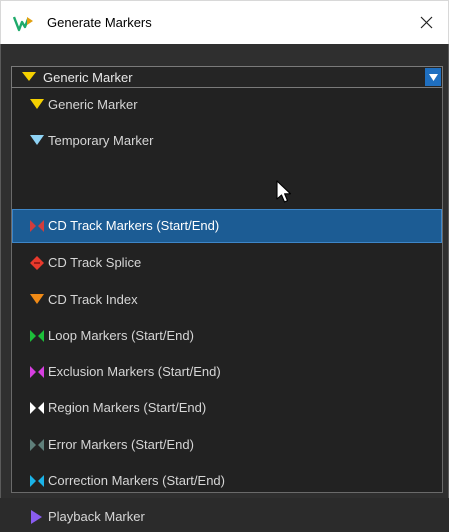  I want to click on option-label: CD Track Splice, so click(95, 262).